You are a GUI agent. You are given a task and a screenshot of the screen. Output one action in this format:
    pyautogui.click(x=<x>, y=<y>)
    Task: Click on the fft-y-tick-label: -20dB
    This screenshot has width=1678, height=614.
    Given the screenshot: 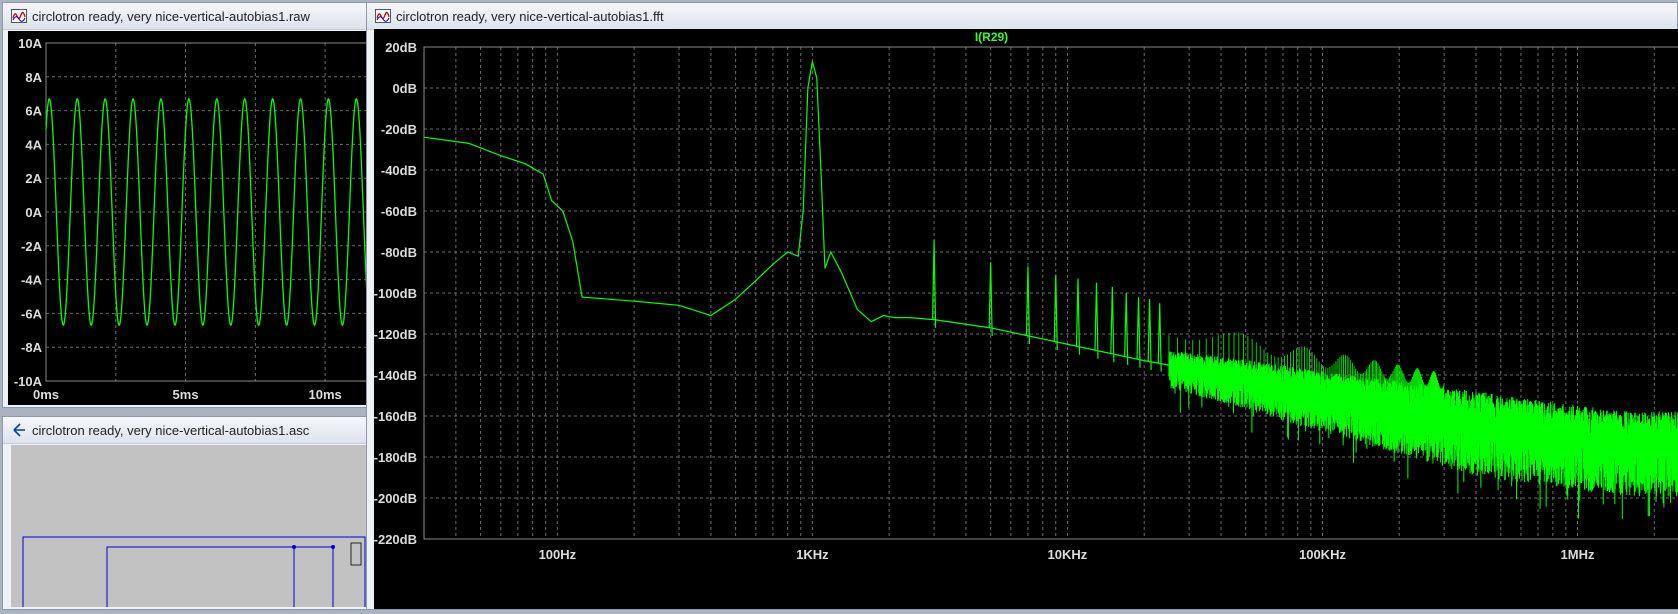 What is the action you would take?
    pyautogui.click(x=399, y=129)
    